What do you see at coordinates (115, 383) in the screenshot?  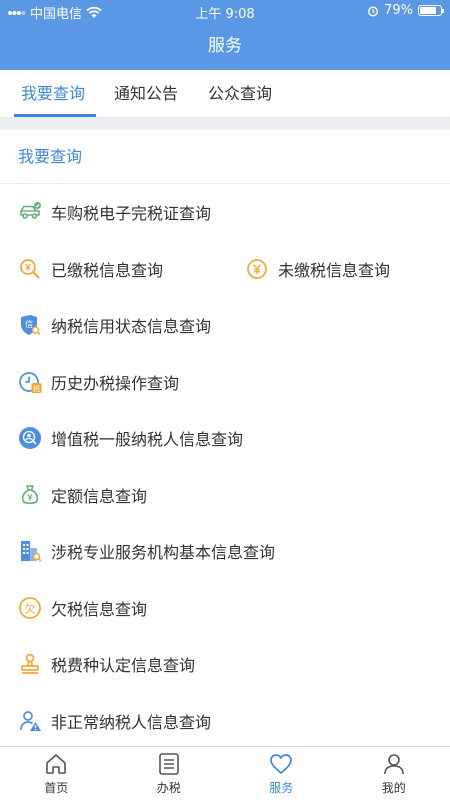 I see `item-label: 历史办税操作查询` at bounding box center [115, 383].